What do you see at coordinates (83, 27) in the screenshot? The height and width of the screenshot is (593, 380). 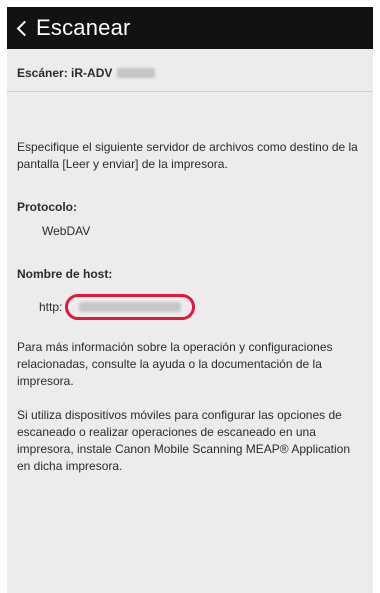 I see `page-title: Escanear` at bounding box center [83, 27].